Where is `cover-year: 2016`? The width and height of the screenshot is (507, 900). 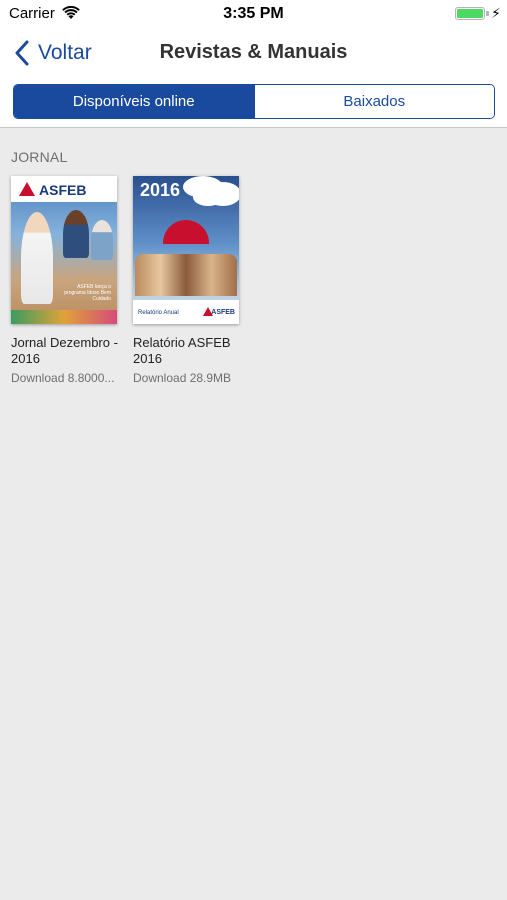
cover-year: 2016 is located at coordinates (160, 190).